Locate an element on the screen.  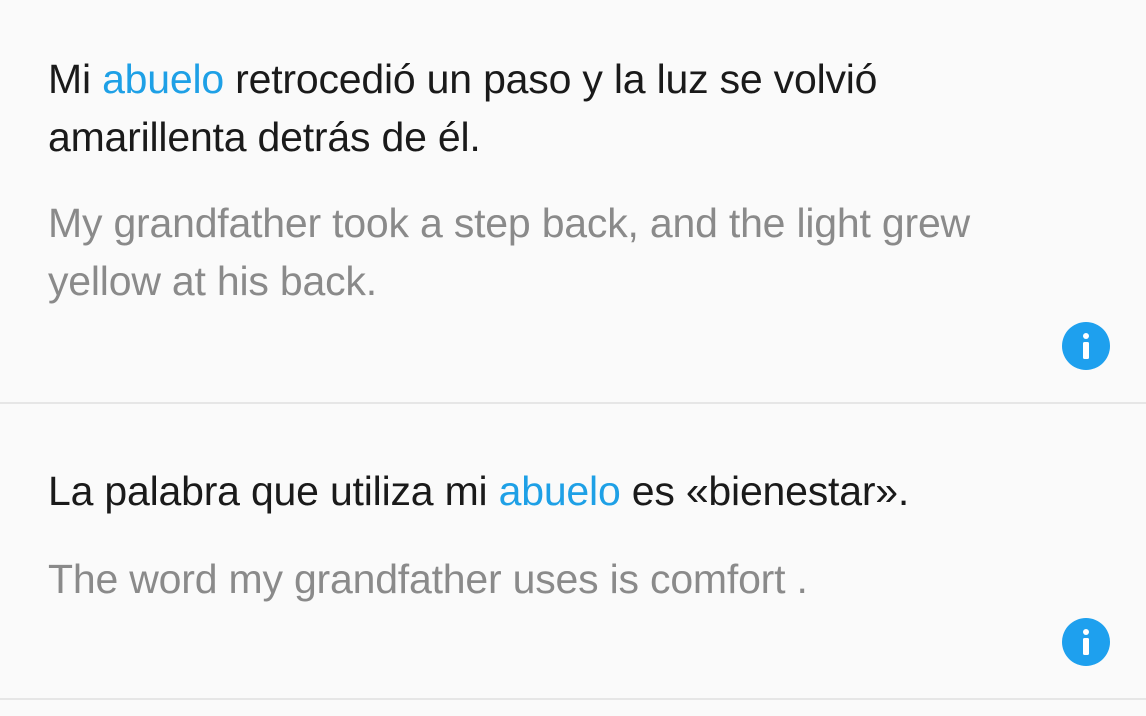
spanish-text-before: La palabra que utiliza mi is located at coordinates (273, 491).